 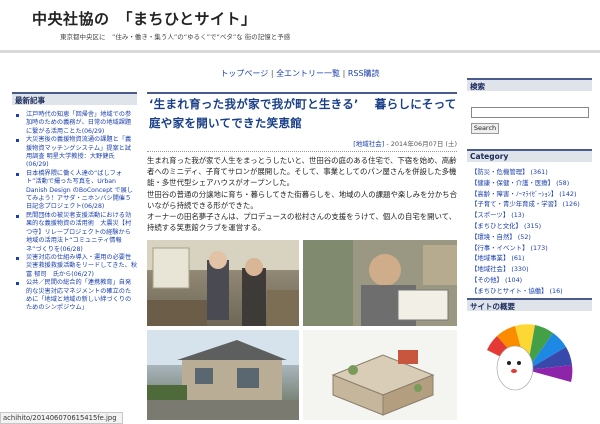 I want to click on photo-house-exterior, so click(x=223, y=375).